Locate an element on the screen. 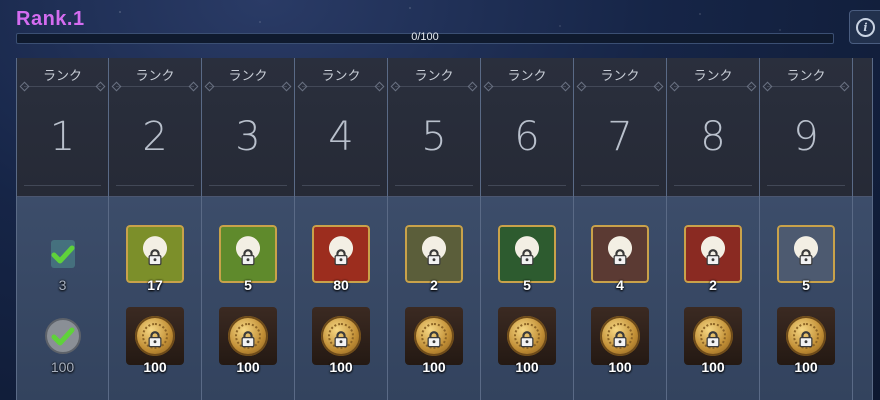 This screenshot has height=400, width=880. rank-number: 1 is located at coordinates (62, 137).